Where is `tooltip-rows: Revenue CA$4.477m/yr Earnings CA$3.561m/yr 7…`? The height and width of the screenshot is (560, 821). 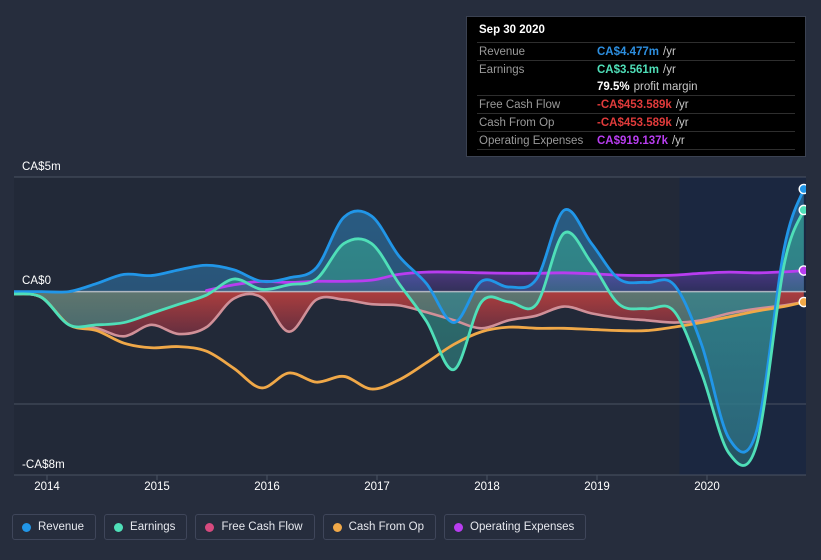 tooltip-rows: Revenue CA$4.477m/yr Earnings CA$3.561m/yr 7… is located at coordinates (636, 95).